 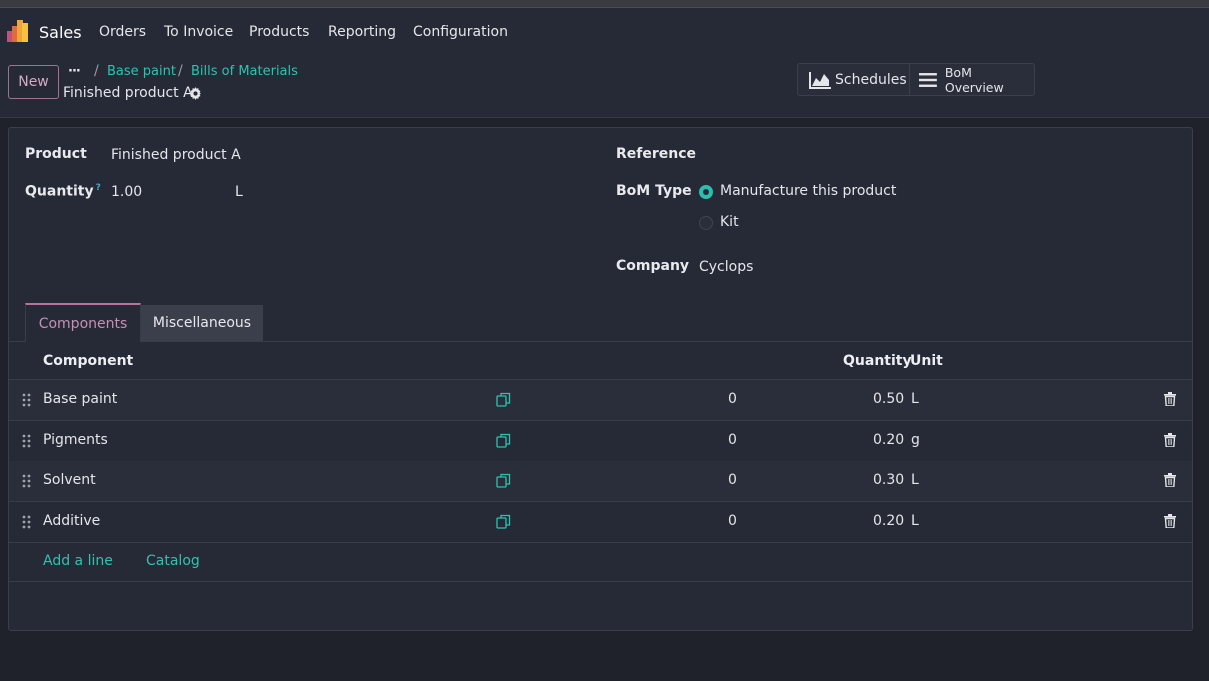 What do you see at coordinates (600, 522) in the screenshot?
I see `table-row: Additive 0 0.20 L` at bounding box center [600, 522].